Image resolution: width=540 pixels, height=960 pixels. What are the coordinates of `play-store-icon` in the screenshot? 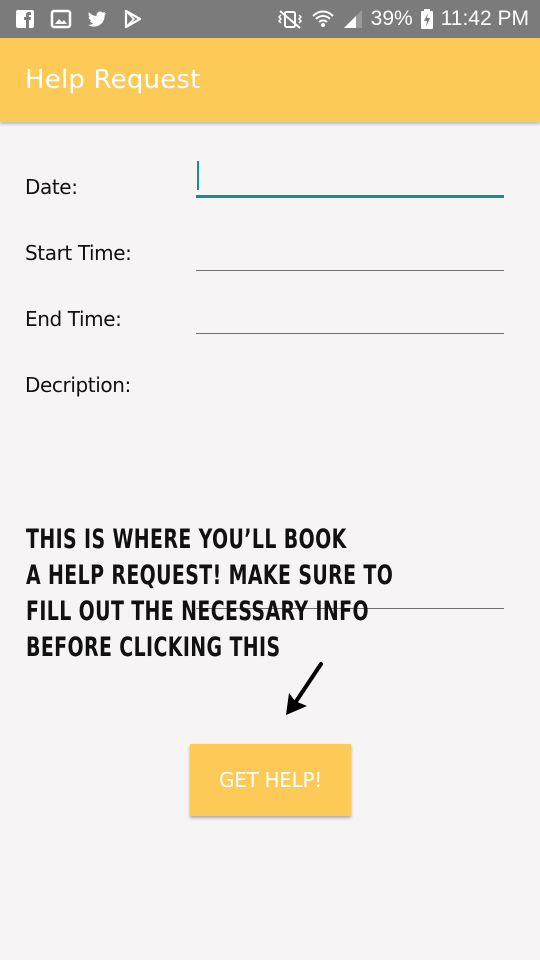 It's located at (133, 19).